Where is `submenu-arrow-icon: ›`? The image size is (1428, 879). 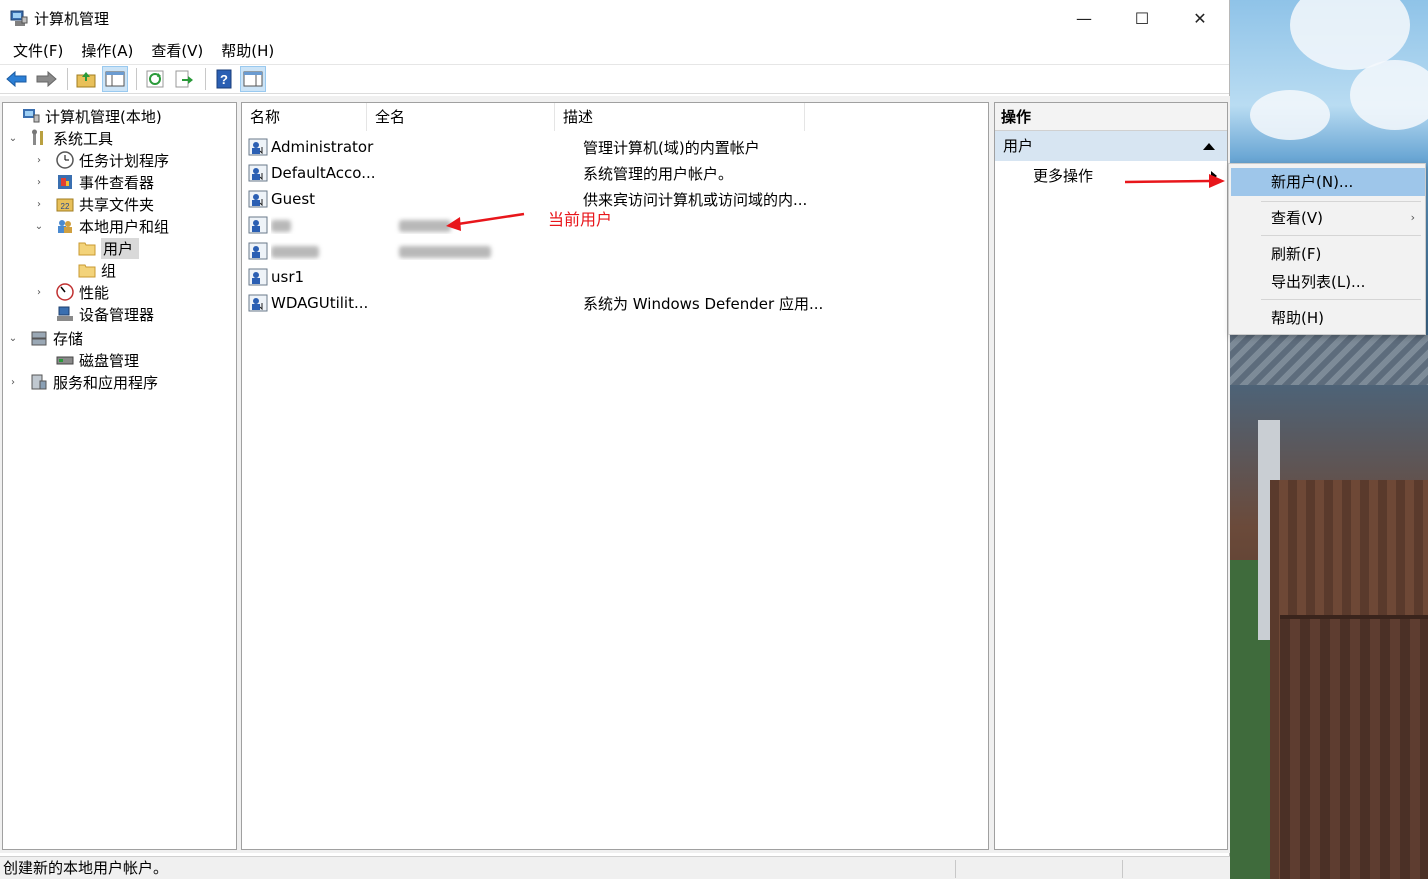
submenu-arrow-icon: › is located at coordinates (1412, 217).